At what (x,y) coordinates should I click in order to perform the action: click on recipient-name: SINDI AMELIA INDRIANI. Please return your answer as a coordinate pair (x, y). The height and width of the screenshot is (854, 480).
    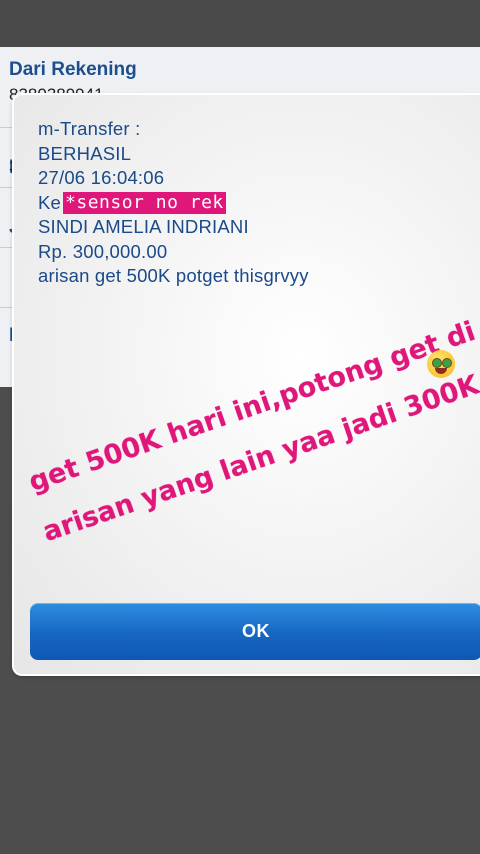
    Looking at the image, I should click on (143, 226).